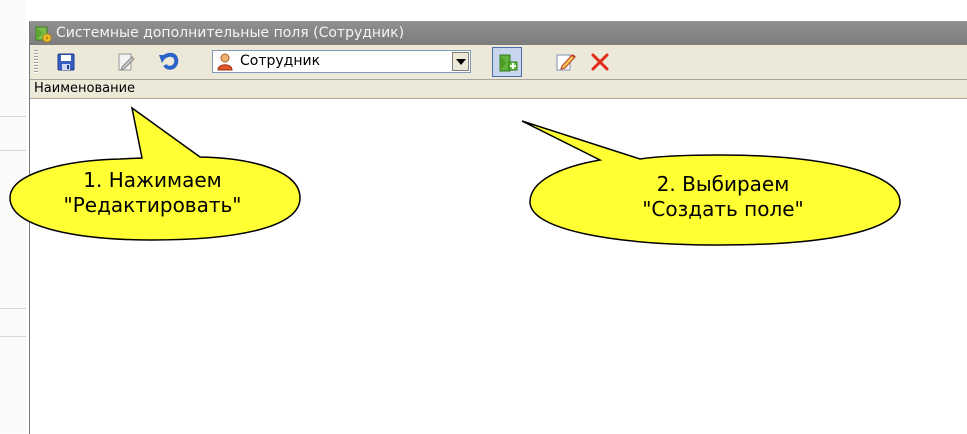 Image resolution: width=967 pixels, height=434 pixels. I want to click on column-header-label: Наименование, so click(85, 88).